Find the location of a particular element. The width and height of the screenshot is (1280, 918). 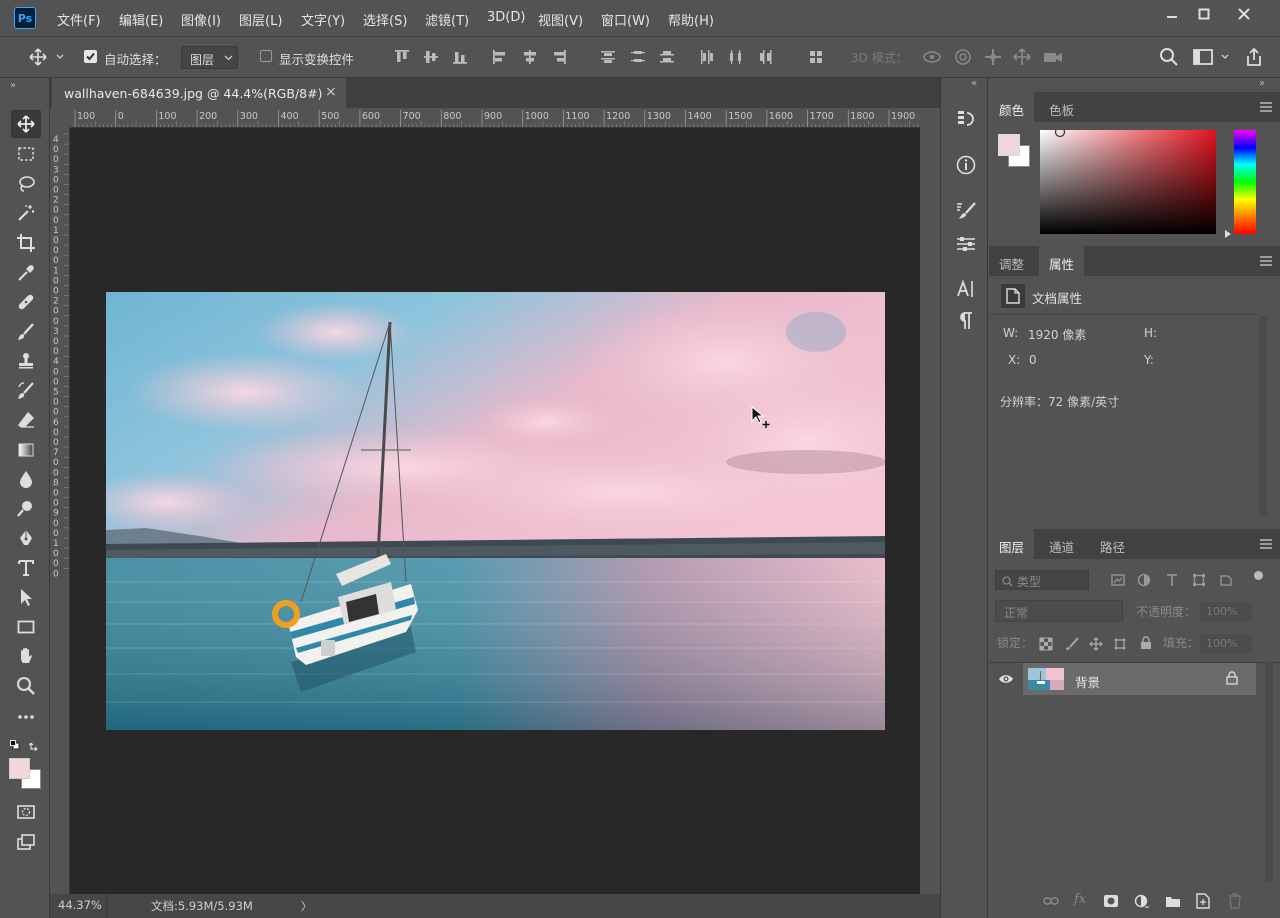

collapse-right-panels-icon: » is located at coordinates (1262, 83).